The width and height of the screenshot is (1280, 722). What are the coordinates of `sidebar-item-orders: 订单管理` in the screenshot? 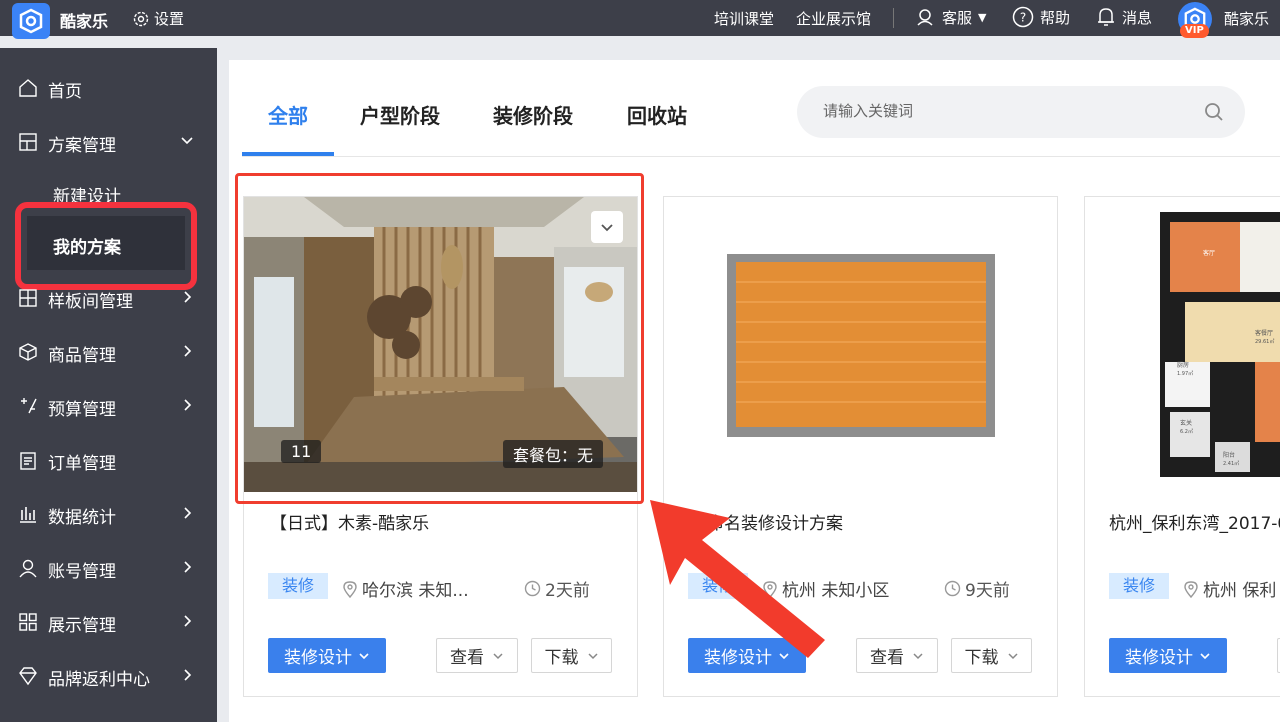 It's located at (108, 460).